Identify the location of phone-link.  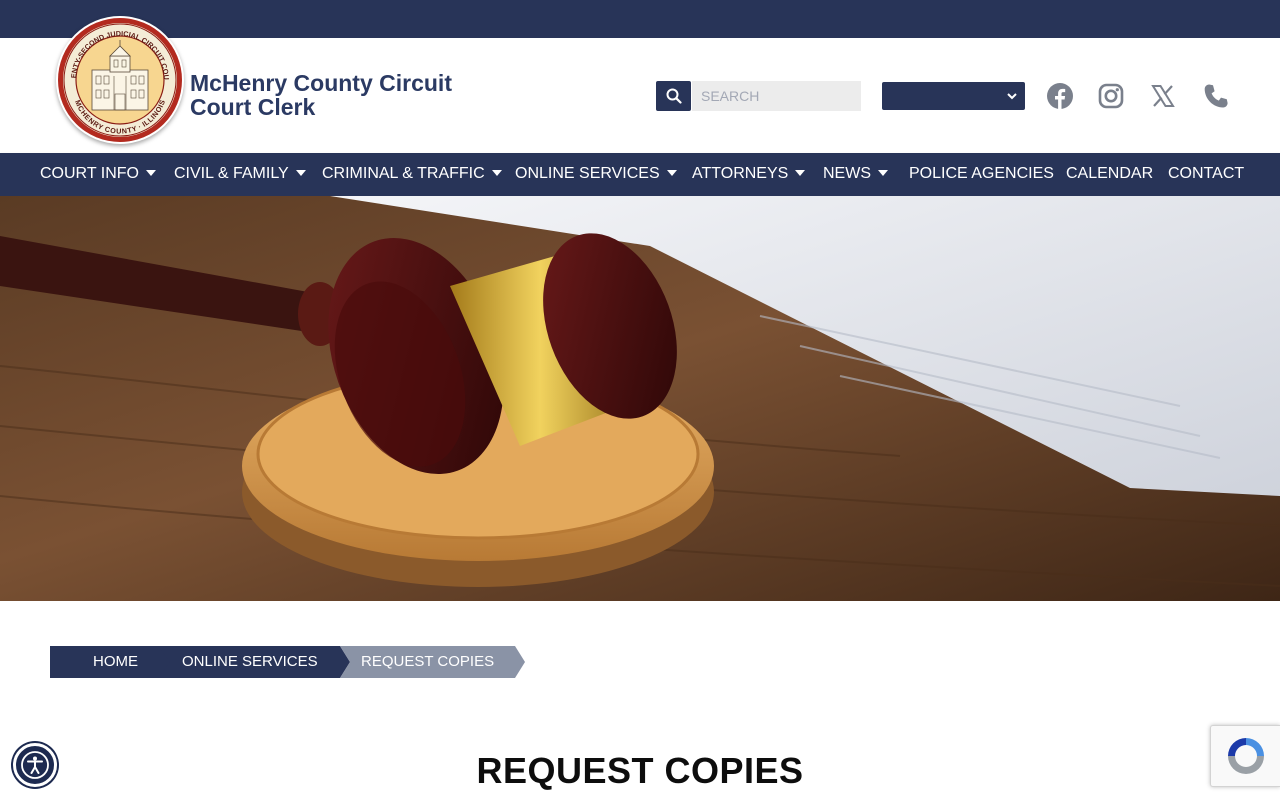
(1216, 96).